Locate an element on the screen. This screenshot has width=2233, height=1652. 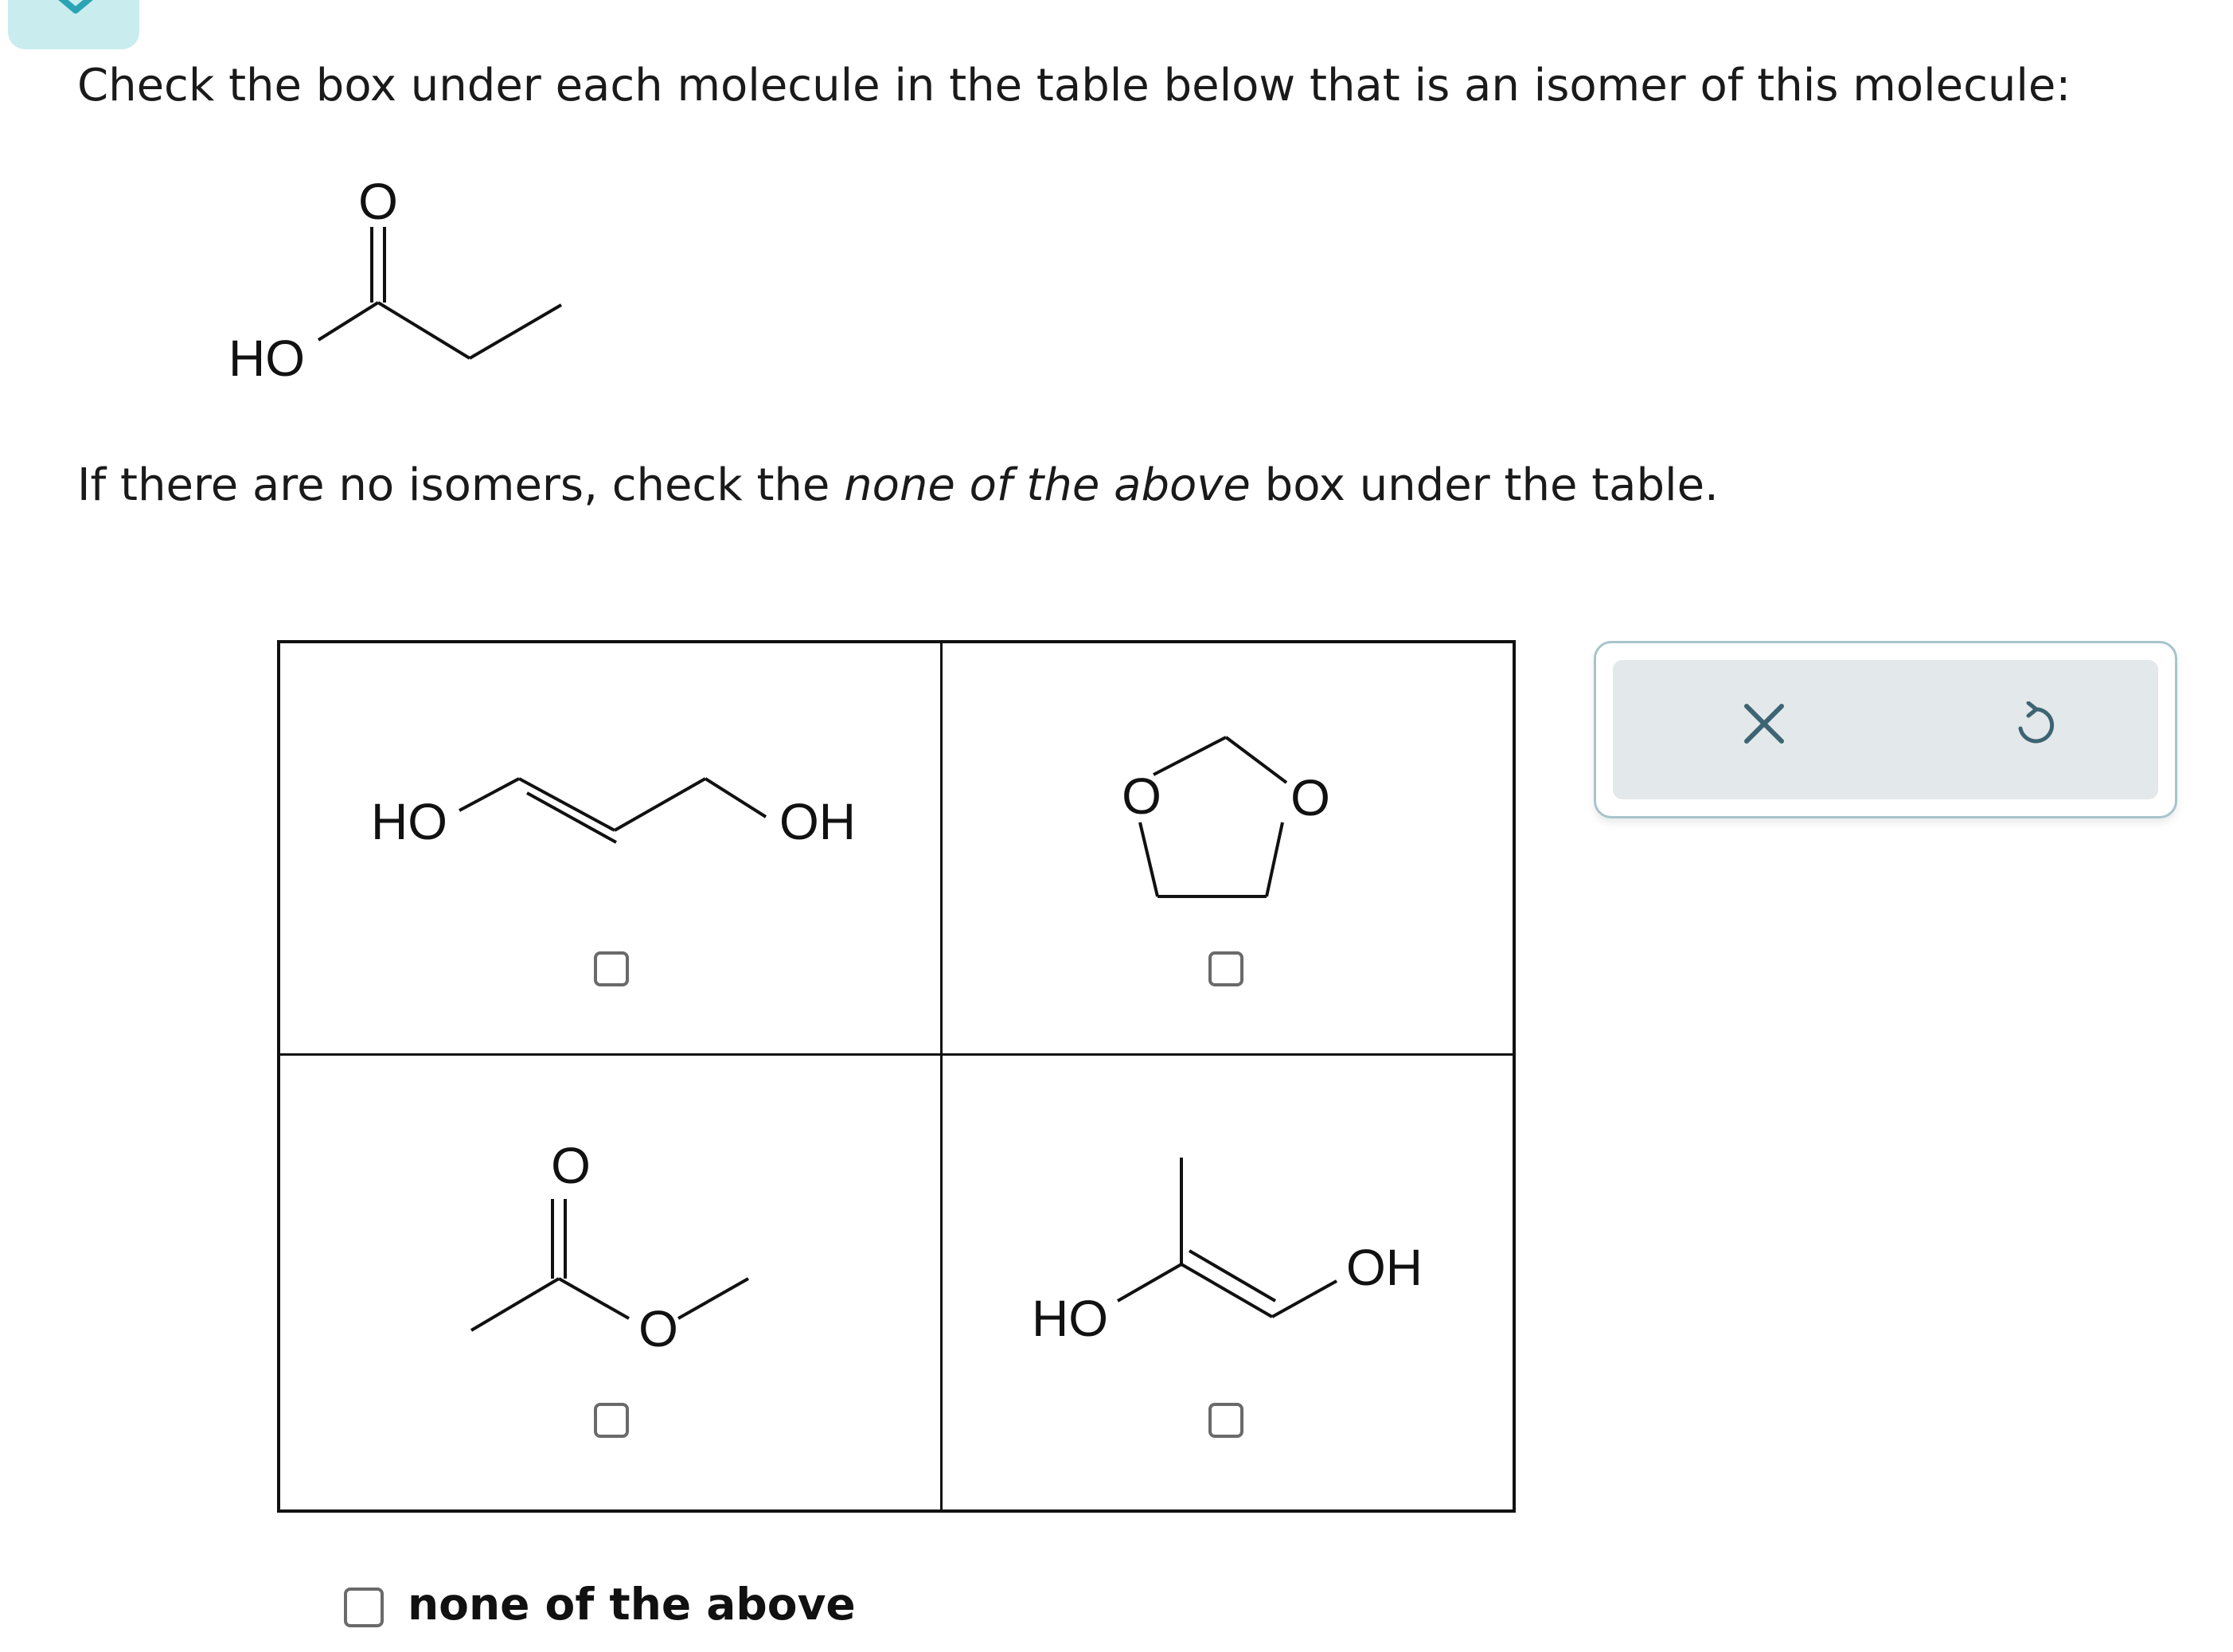
clear-button is located at coordinates (1764, 729).